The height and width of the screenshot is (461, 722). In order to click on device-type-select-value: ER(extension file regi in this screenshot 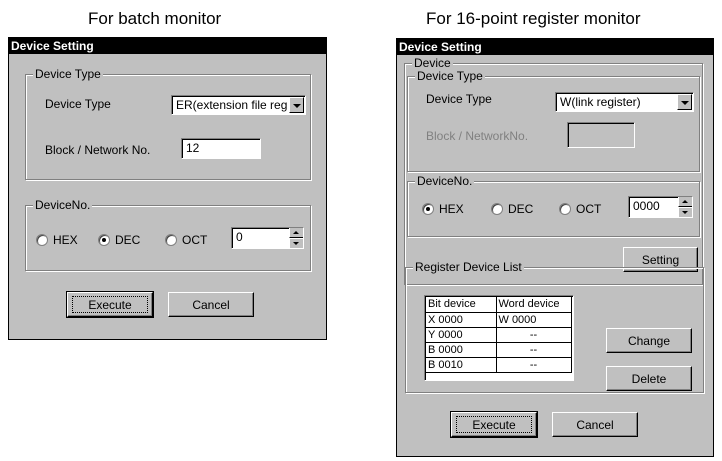, I will do `click(231, 105)`.